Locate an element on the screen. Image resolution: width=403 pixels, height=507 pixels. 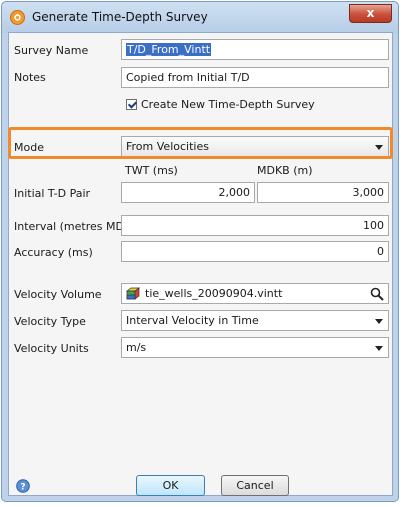
velocity-volume-value: tie_wells_20090904.vintt is located at coordinates (214, 293).